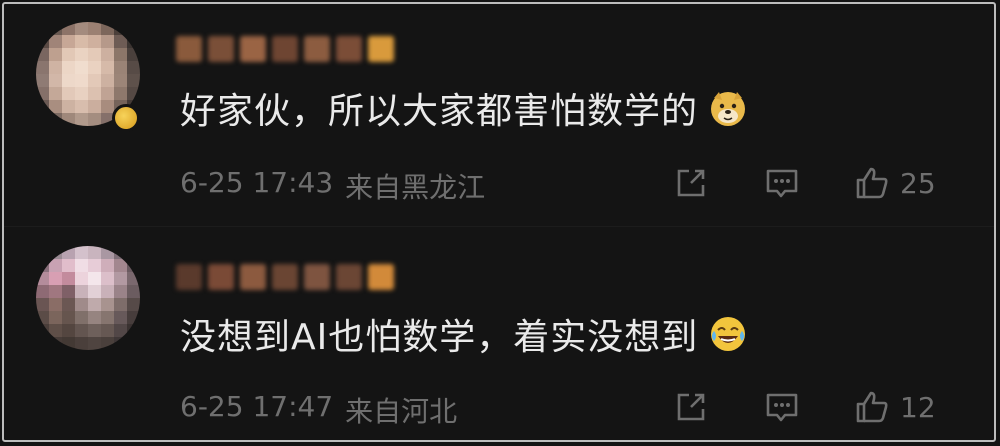  Describe the element at coordinates (415, 187) in the screenshot. I see `comment-location: 来自黑龙江` at that location.